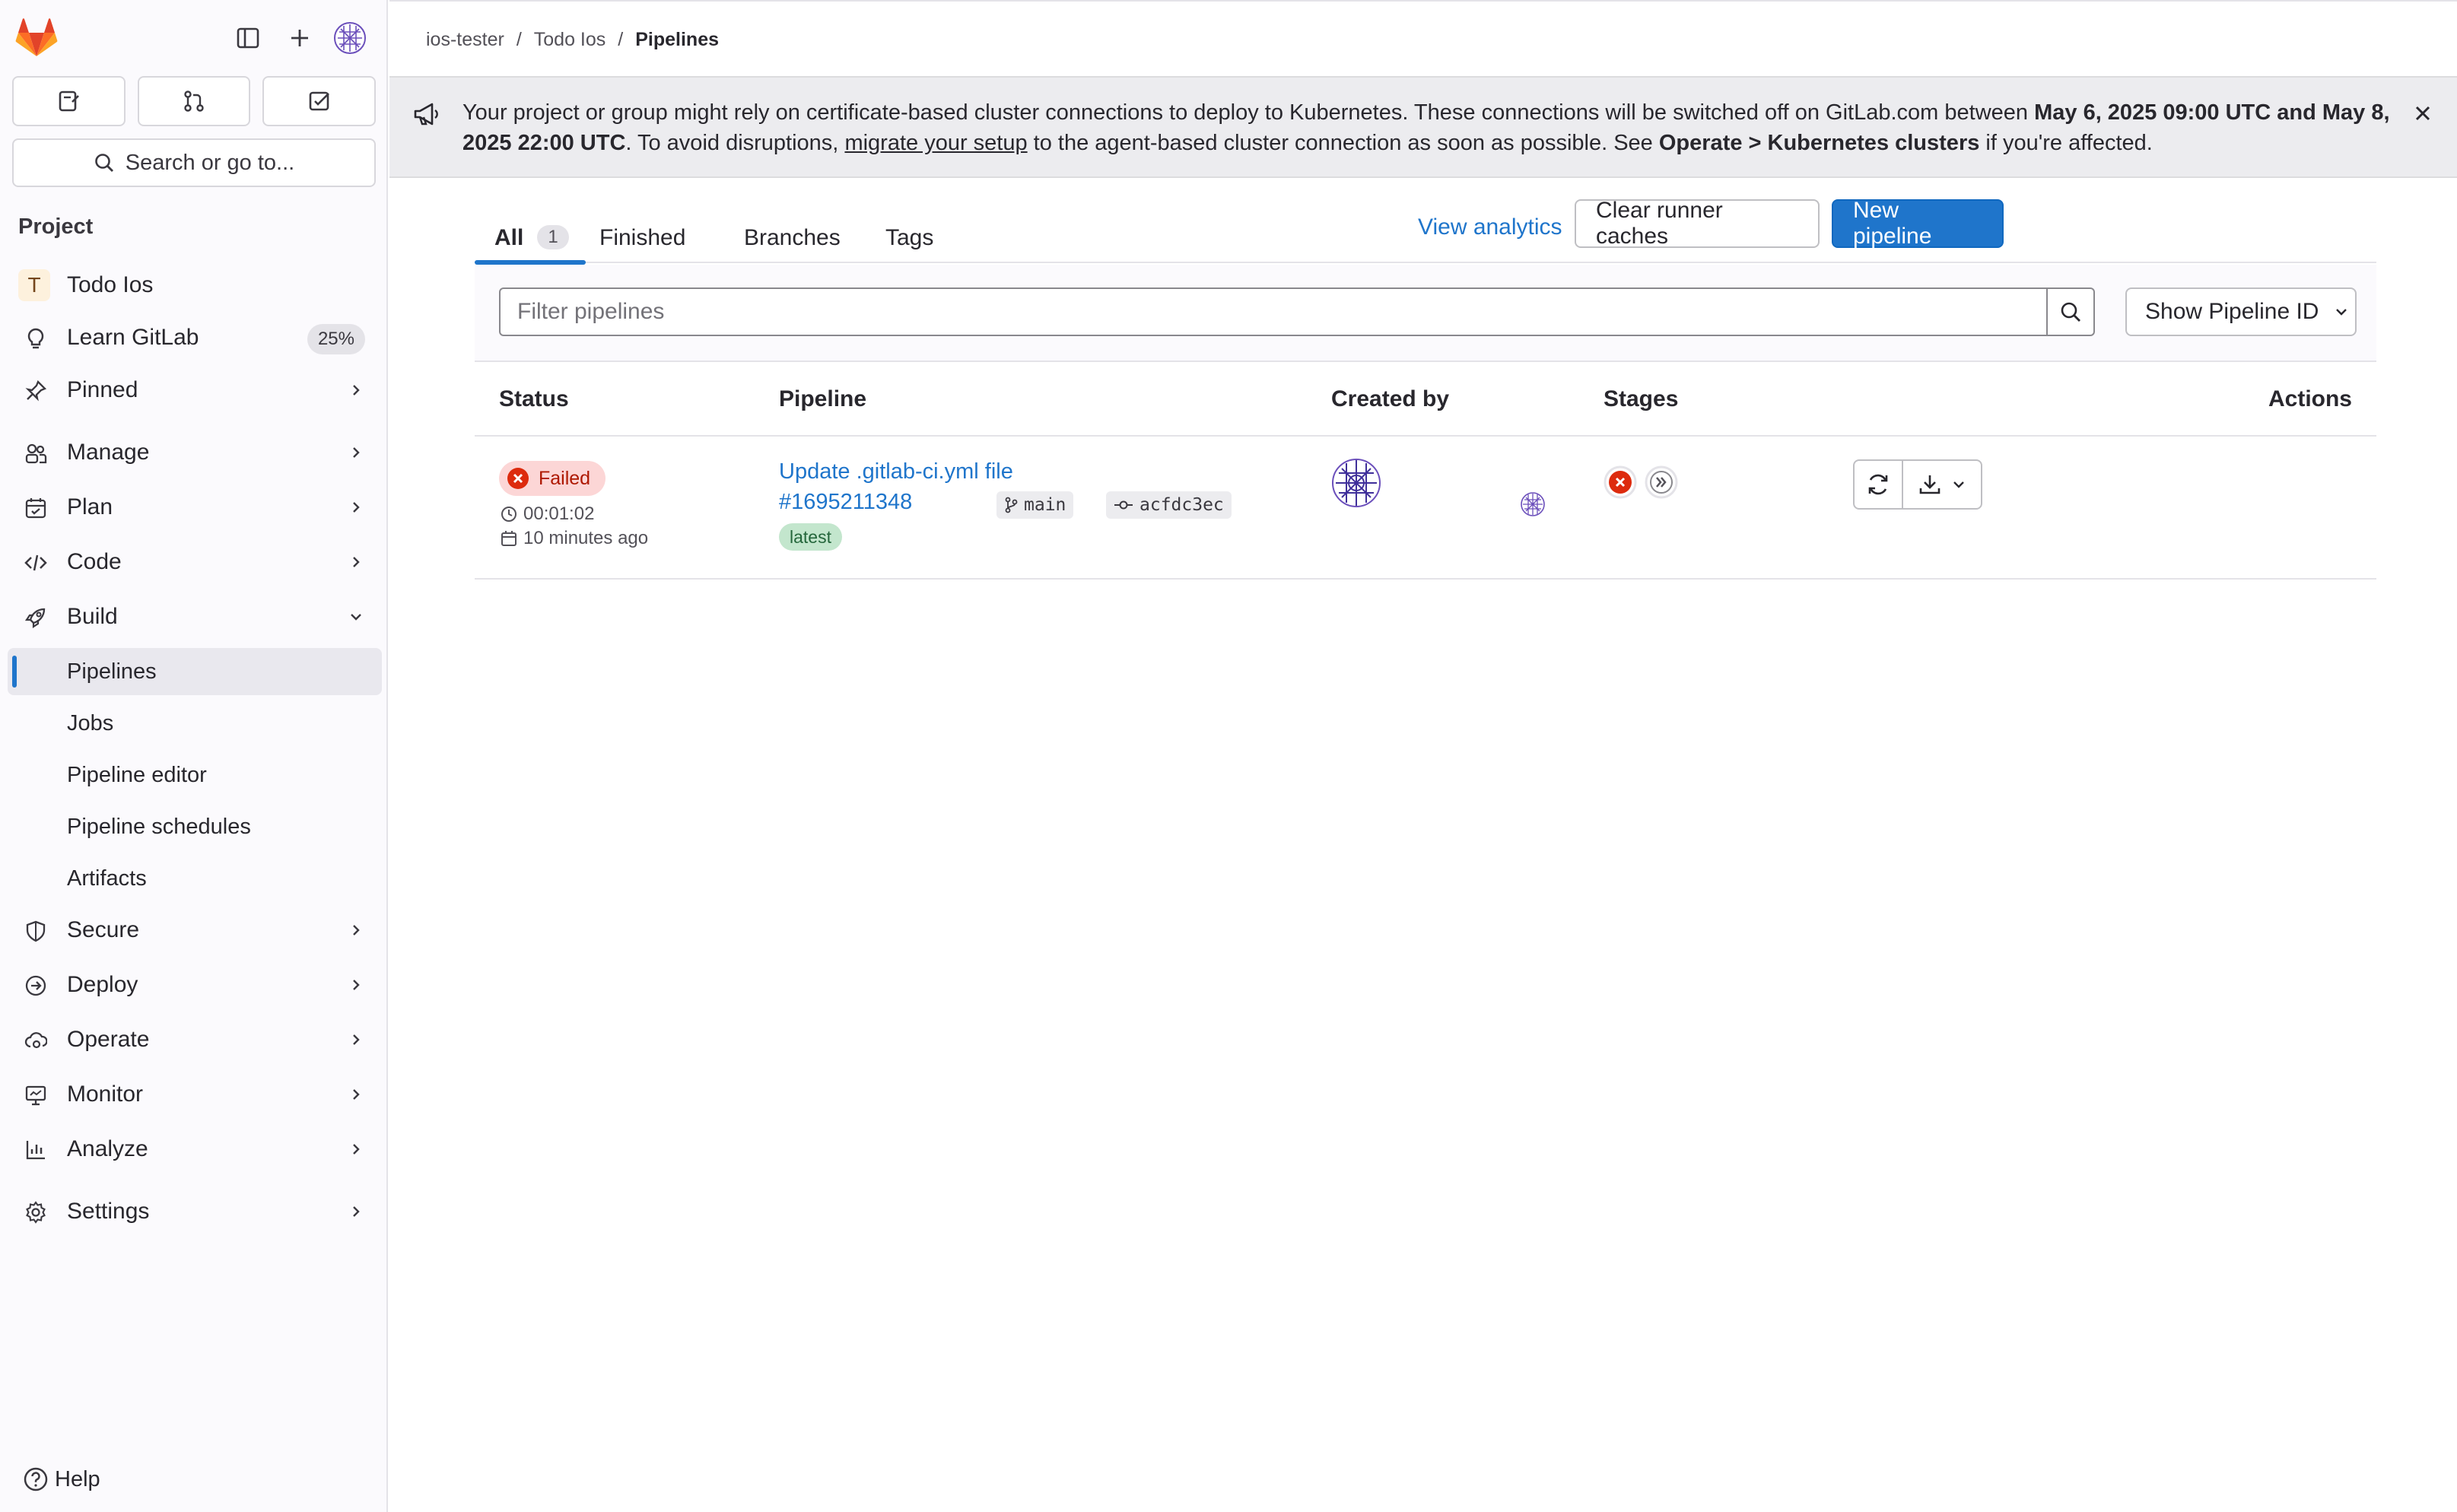  I want to click on stage-failed-icon, so click(1620, 482).